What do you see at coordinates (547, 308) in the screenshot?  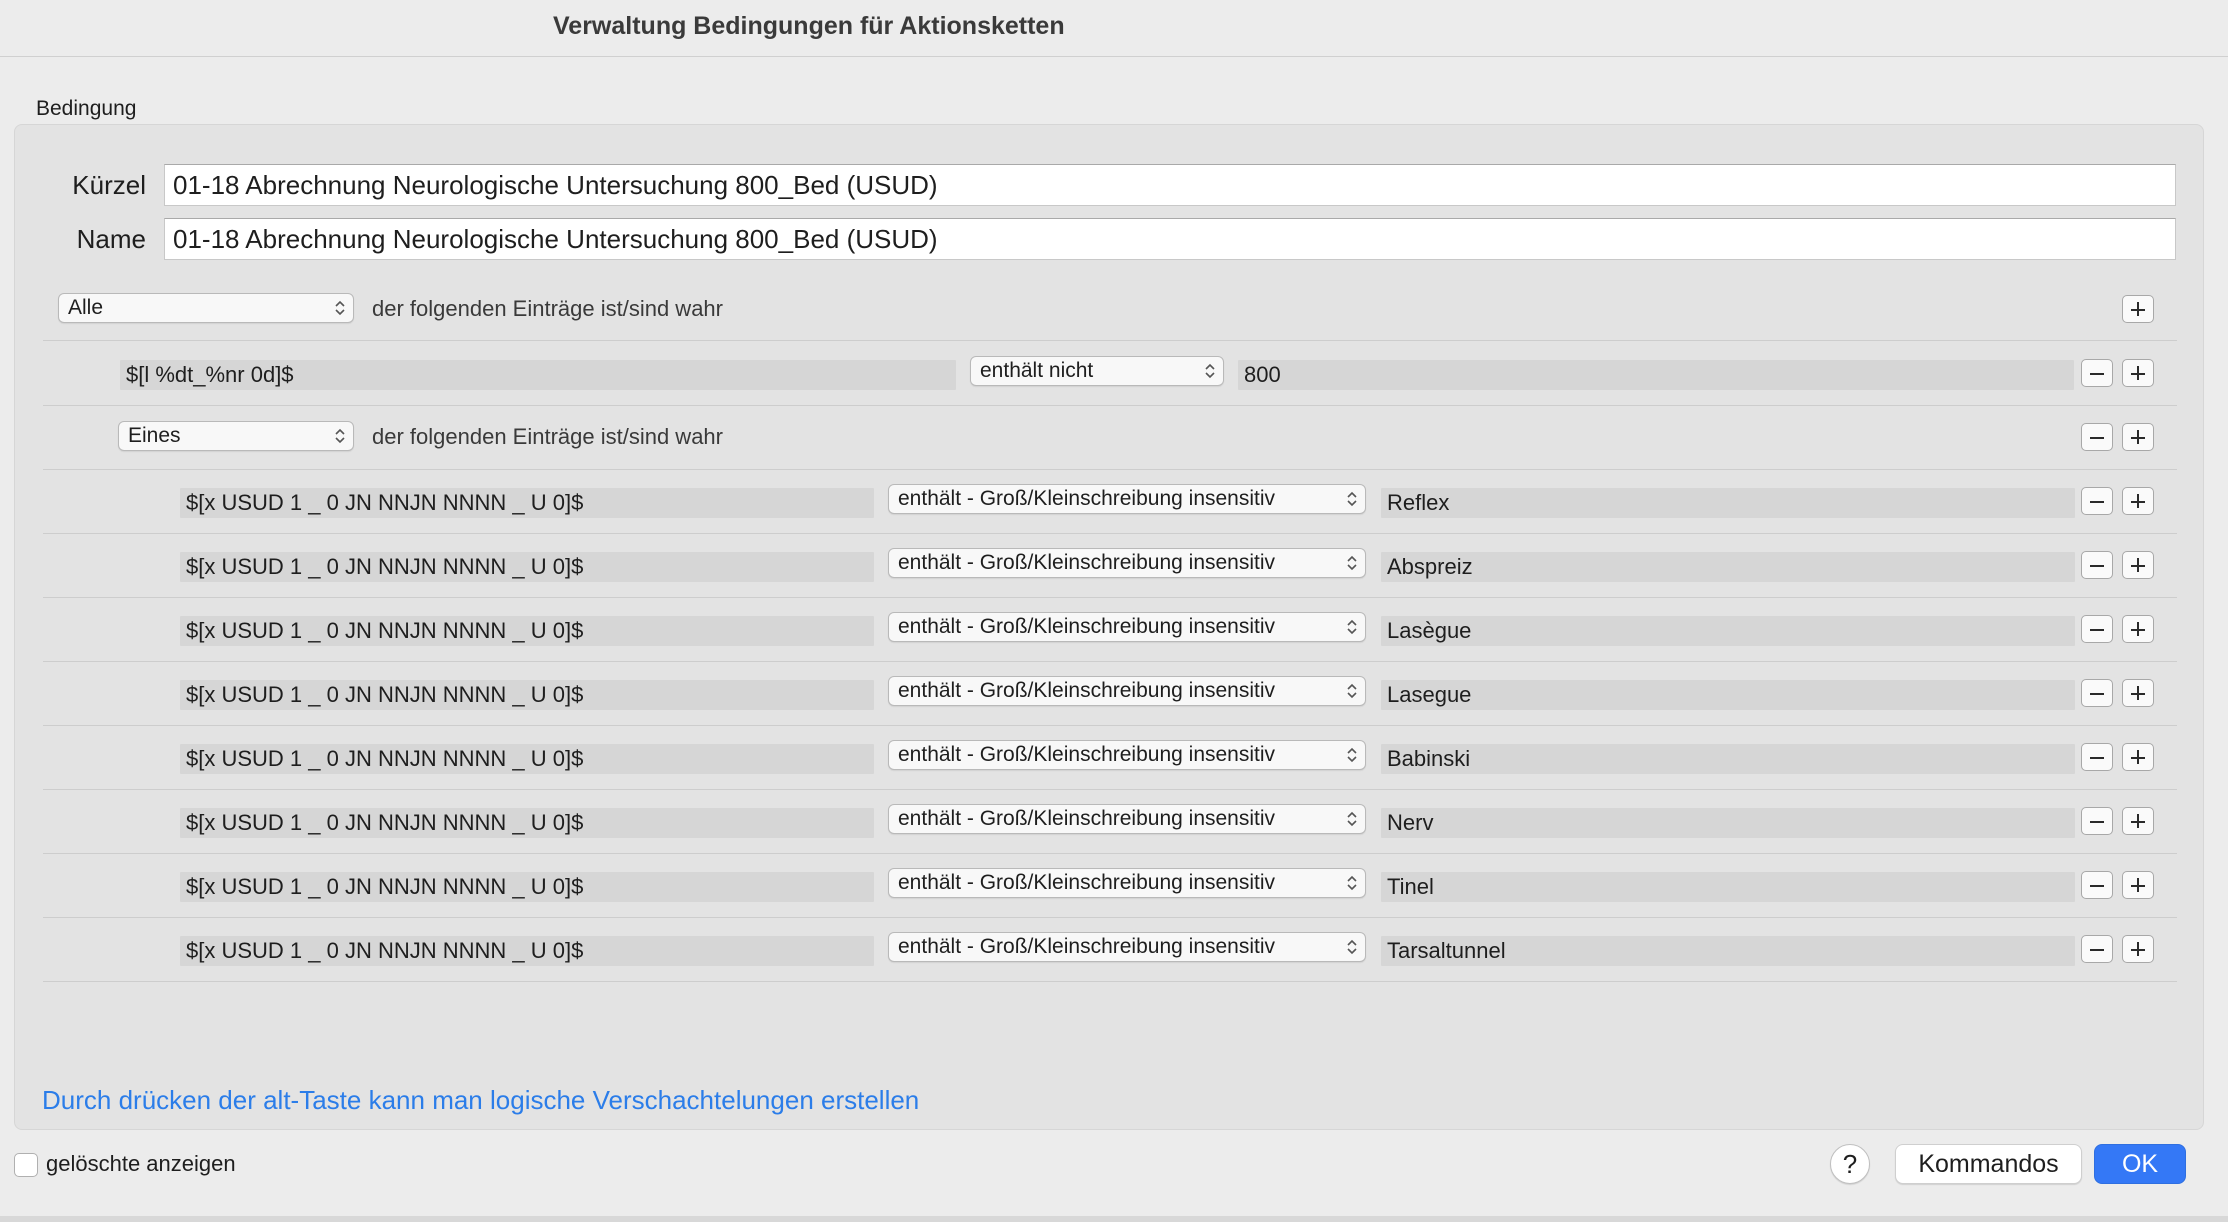 I see `root-condition-text: der folgenden Einträge ist/sind wahr` at bounding box center [547, 308].